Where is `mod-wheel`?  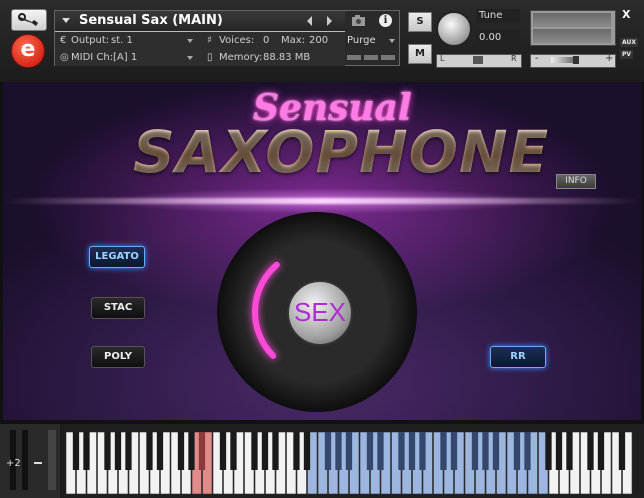 mod-wheel is located at coordinates (25, 460).